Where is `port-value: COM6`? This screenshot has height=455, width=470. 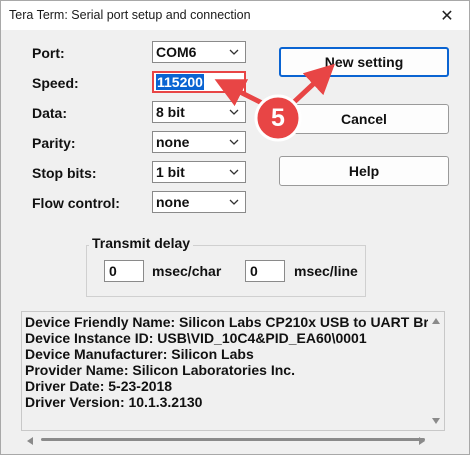
port-value: COM6 is located at coordinates (176, 52).